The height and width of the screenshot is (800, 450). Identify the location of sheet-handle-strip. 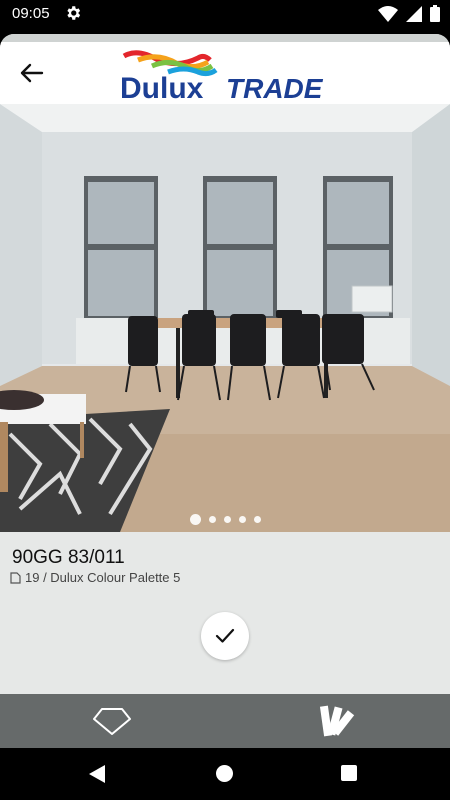
(225, 38).